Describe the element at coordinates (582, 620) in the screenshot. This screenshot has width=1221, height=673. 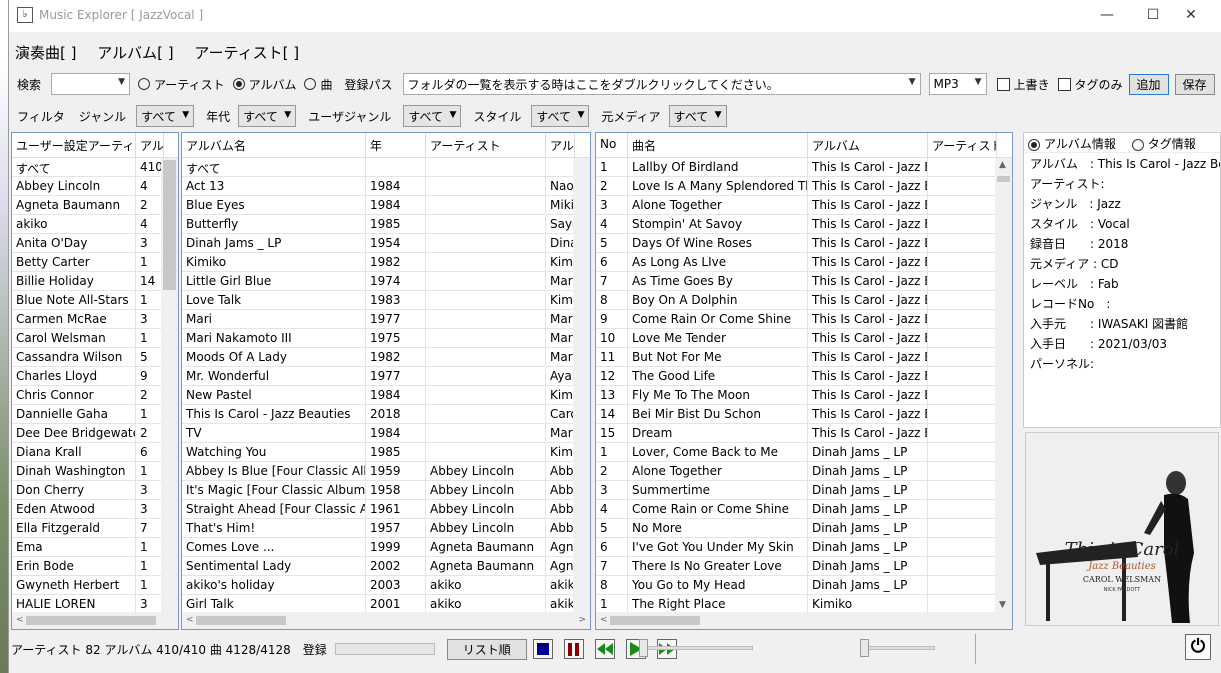
I see `scroll-right-icon: >` at that location.